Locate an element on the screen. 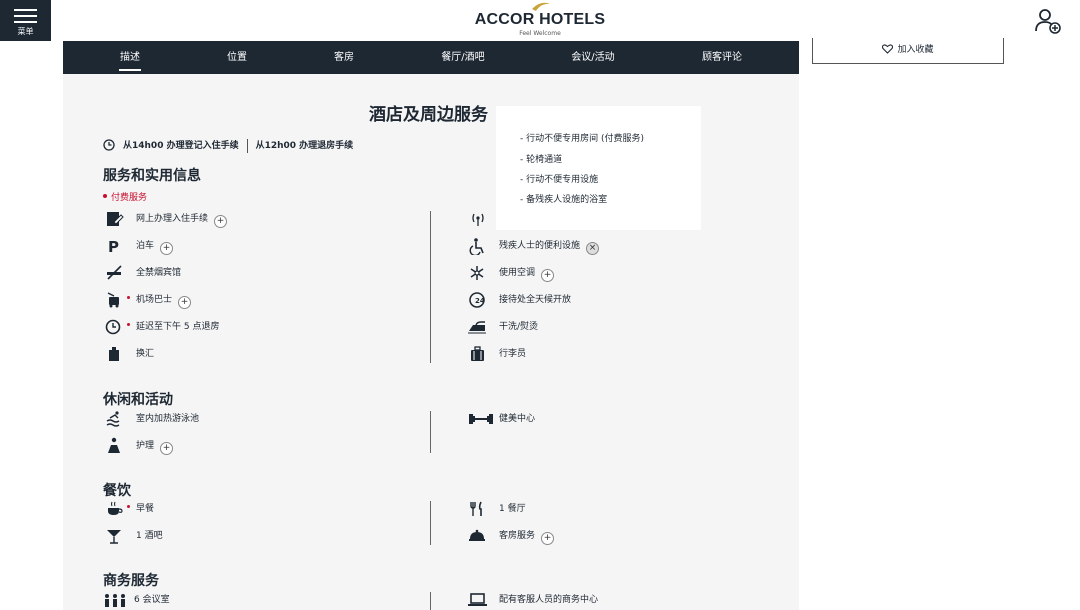 This screenshot has width=1080, height=610. item-label: 机场巴士 is located at coordinates (154, 300).